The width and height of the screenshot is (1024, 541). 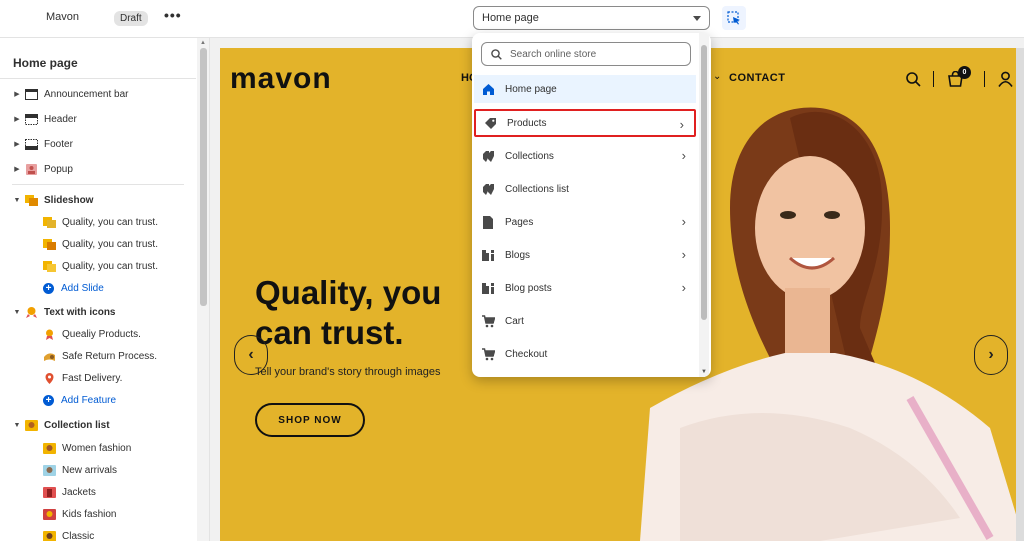 What do you see at coordinates (488, 89) in the screenshot?
I see `home-icon` at bounding box center [488, 89].